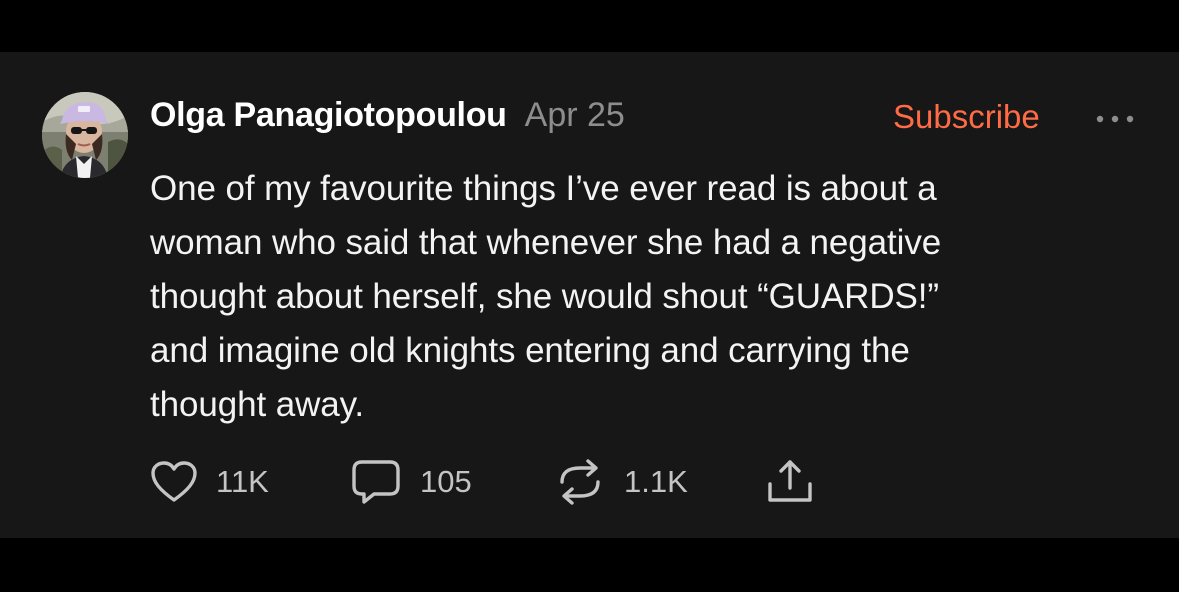  Describe the element at coordinates (328, 115) in the screenshot. I see `author-name: Olga Panagiotopoulou` at that location.